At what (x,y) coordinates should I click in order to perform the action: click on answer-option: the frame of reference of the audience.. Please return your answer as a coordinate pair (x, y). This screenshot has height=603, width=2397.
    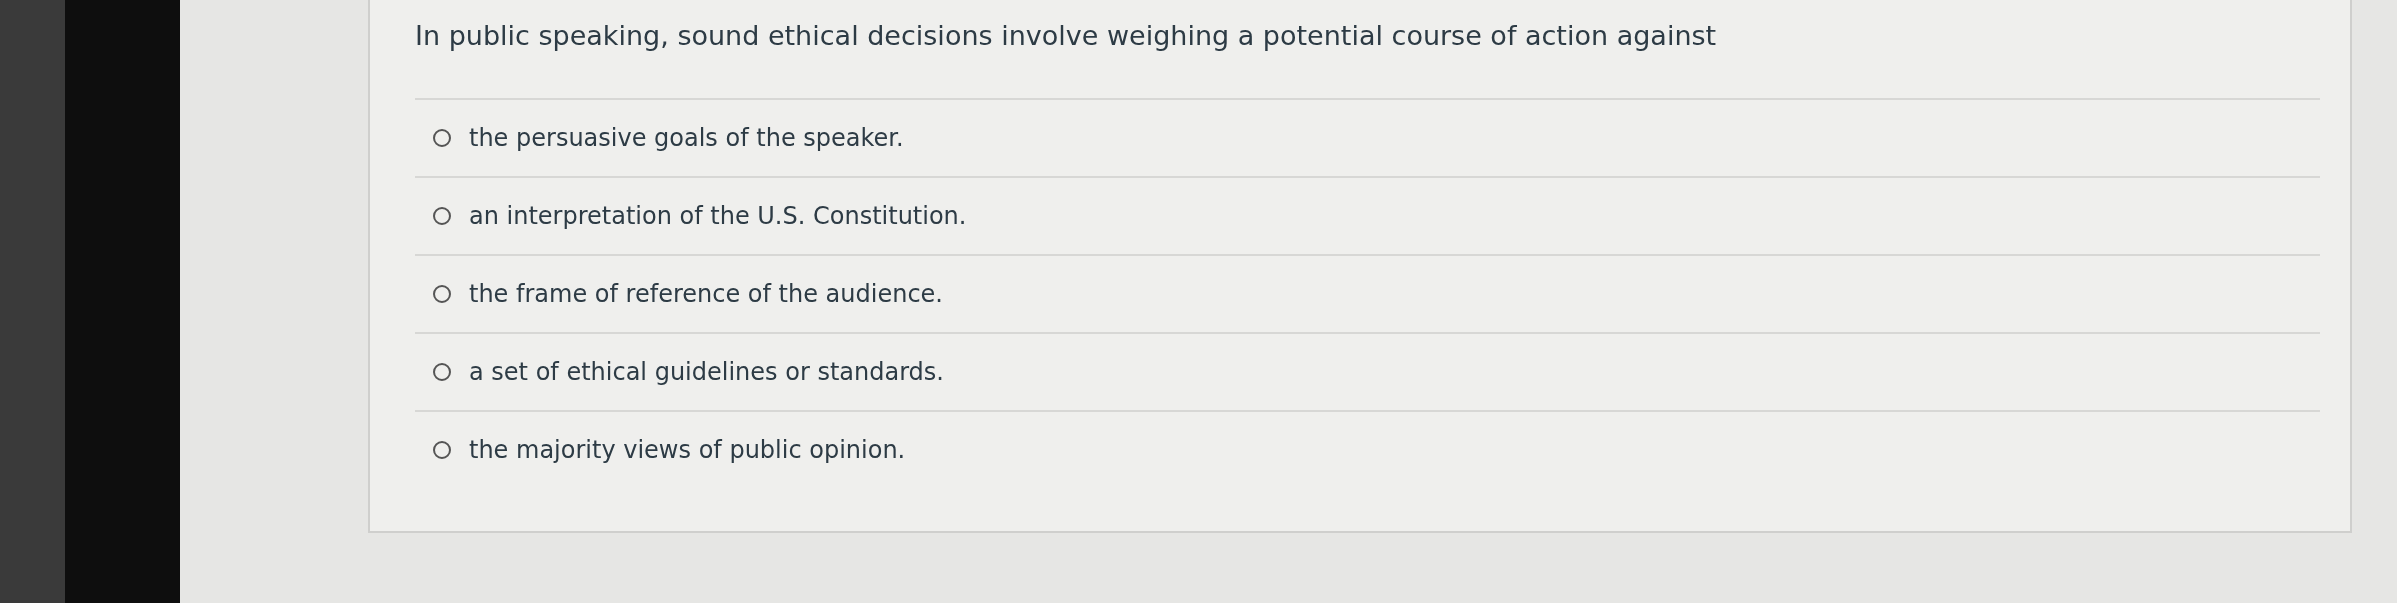
    Looking at the image, I should click on (1367, 293).